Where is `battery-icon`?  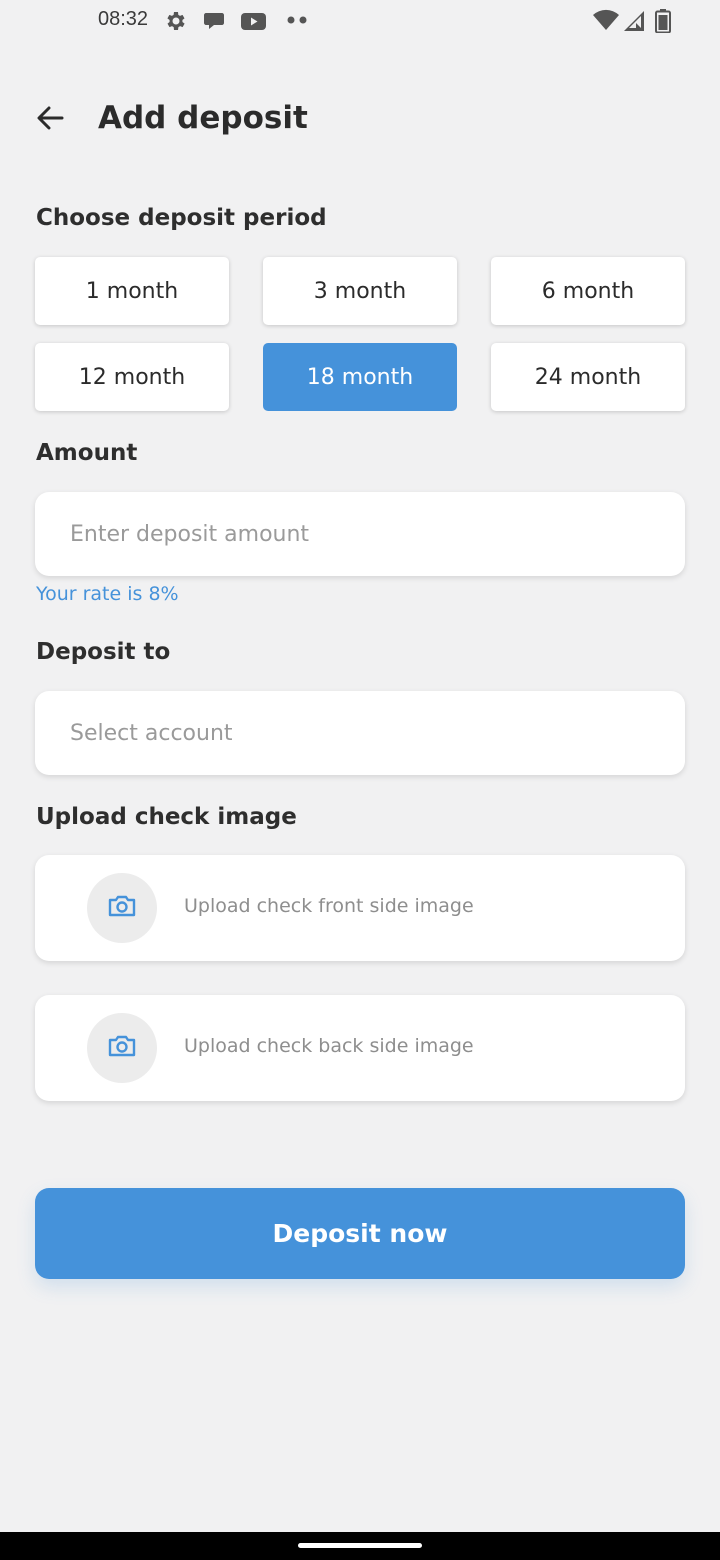 battery-icon is located at coordinates (663, 21).